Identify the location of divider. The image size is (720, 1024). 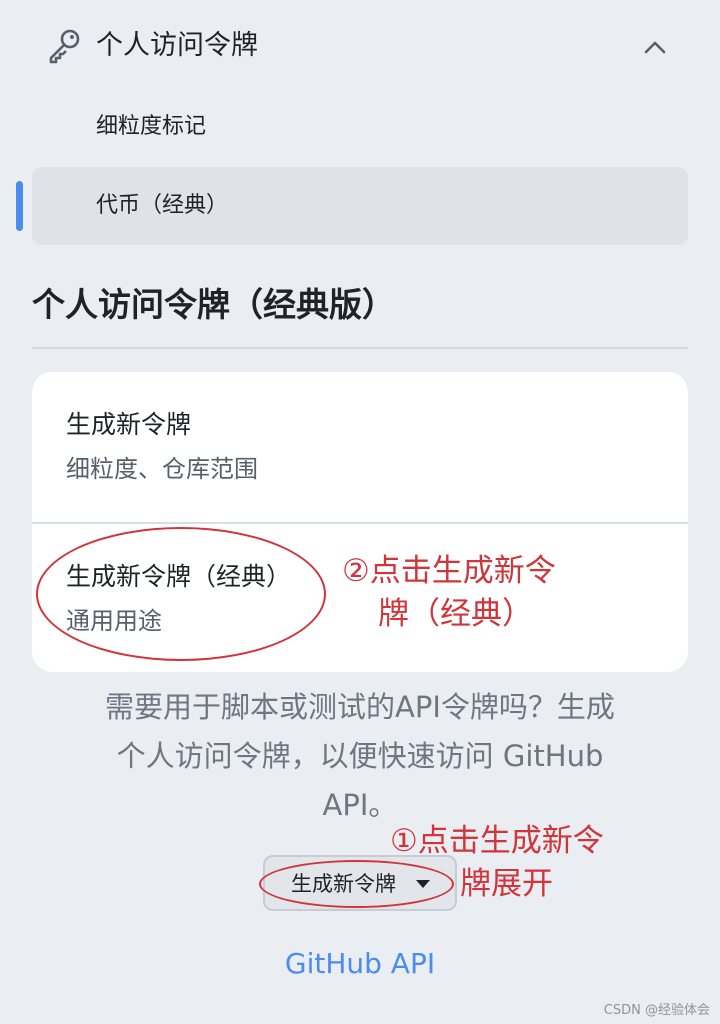
(360, 348).